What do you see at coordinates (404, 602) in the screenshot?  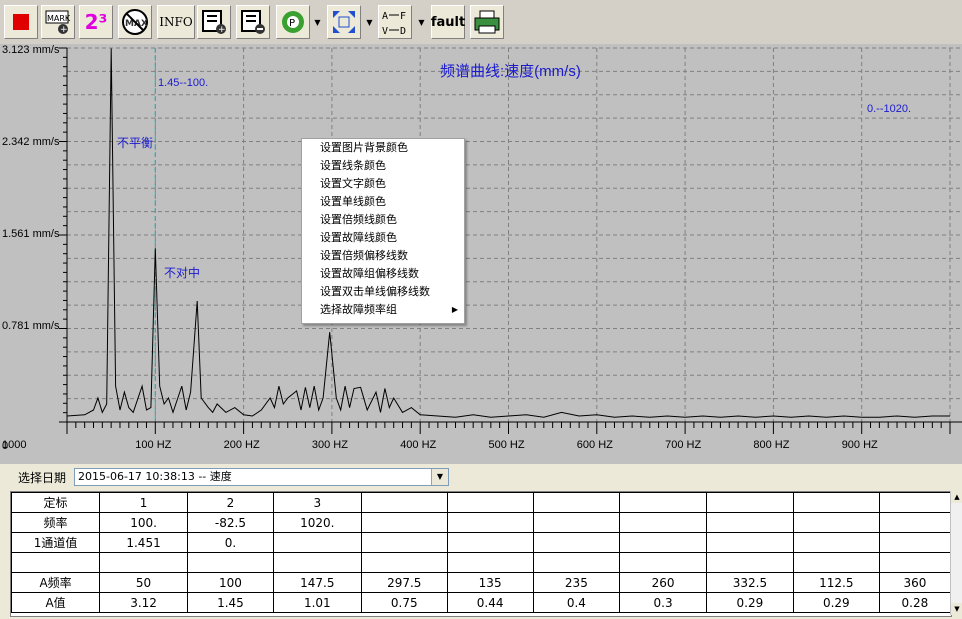 I see `table-cell: 0.75` at bounding box center [404, 602].